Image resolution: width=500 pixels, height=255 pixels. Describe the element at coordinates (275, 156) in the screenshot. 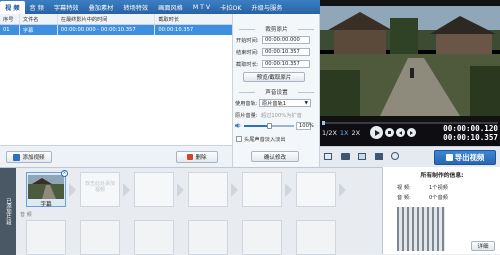

I see `confirm-button: 确认修改` at that location.